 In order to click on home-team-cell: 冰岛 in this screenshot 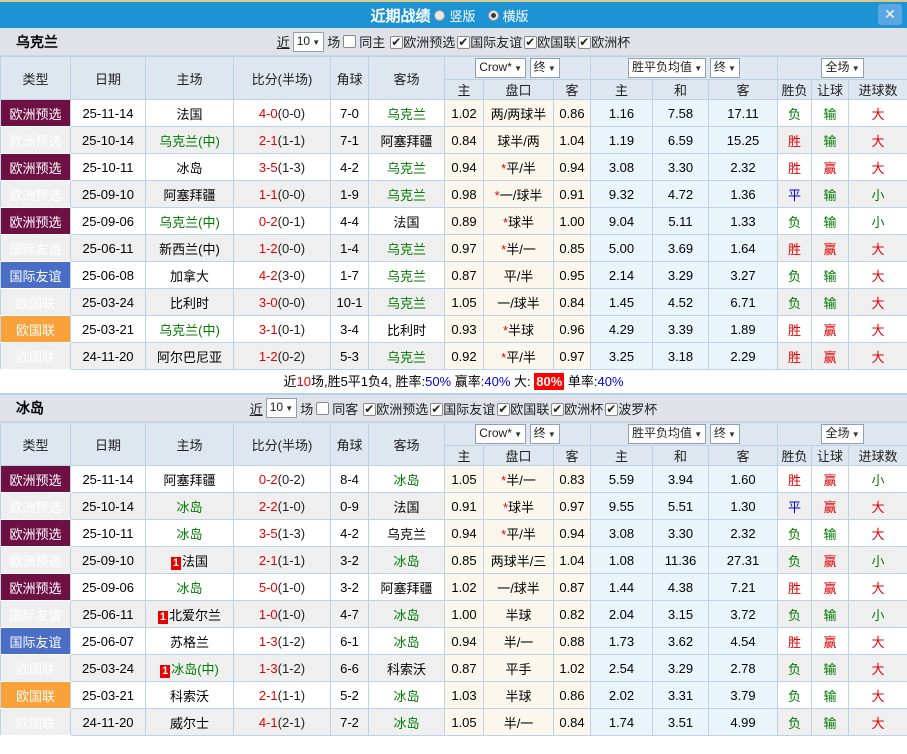, I will do `click(189, 533)`.